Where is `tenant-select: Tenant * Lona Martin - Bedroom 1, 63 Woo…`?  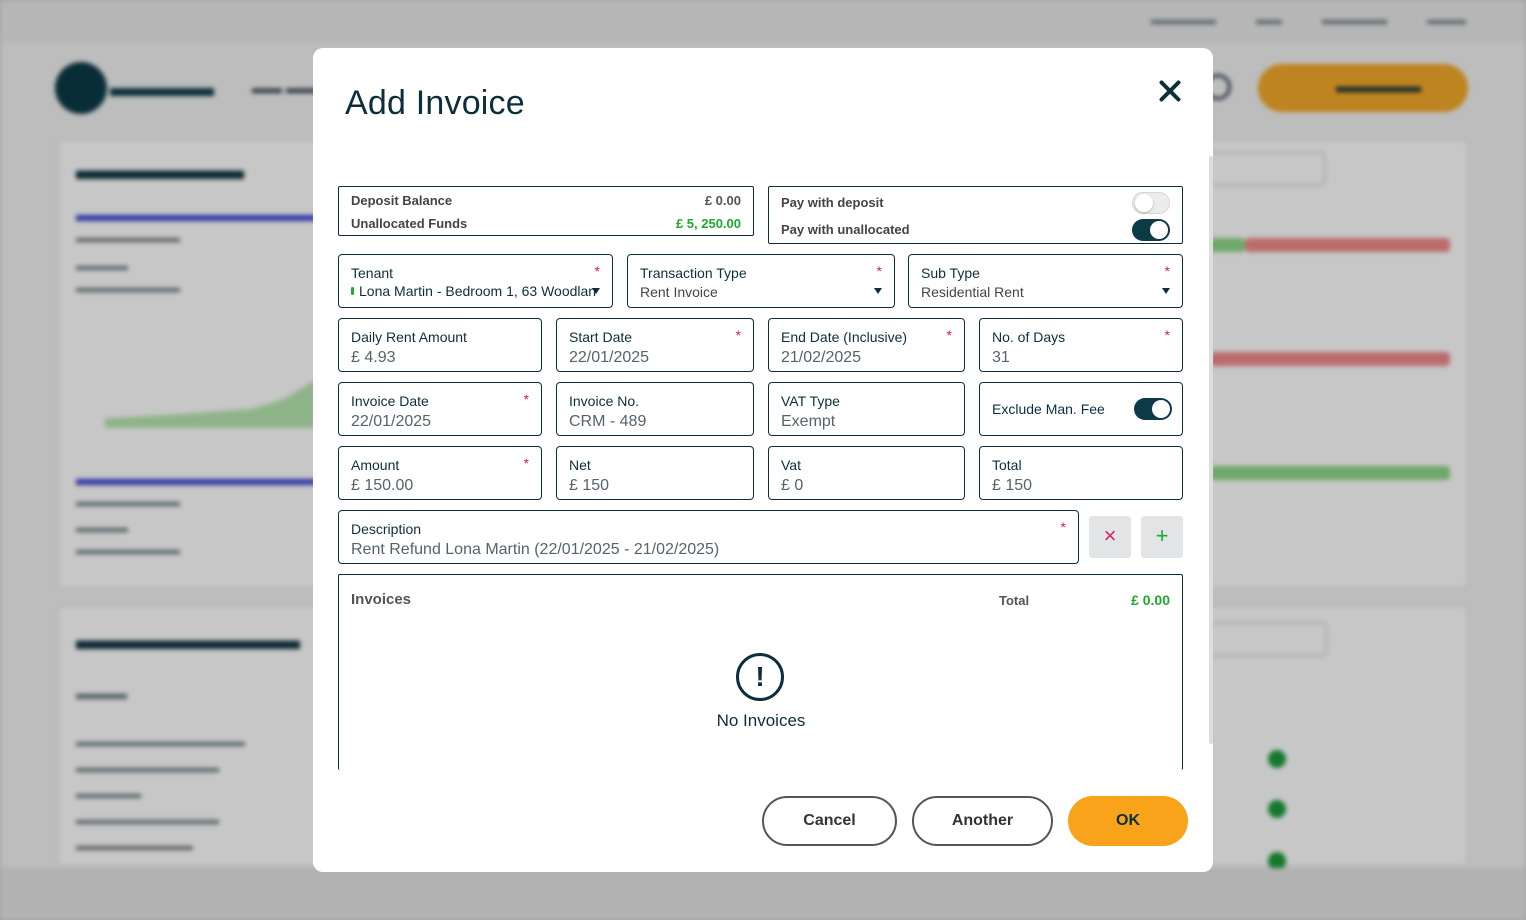 tenant-select: Tenant * Lona Martin - Bedroom 1, 63 Woo… is located at coordinates (475, 281).